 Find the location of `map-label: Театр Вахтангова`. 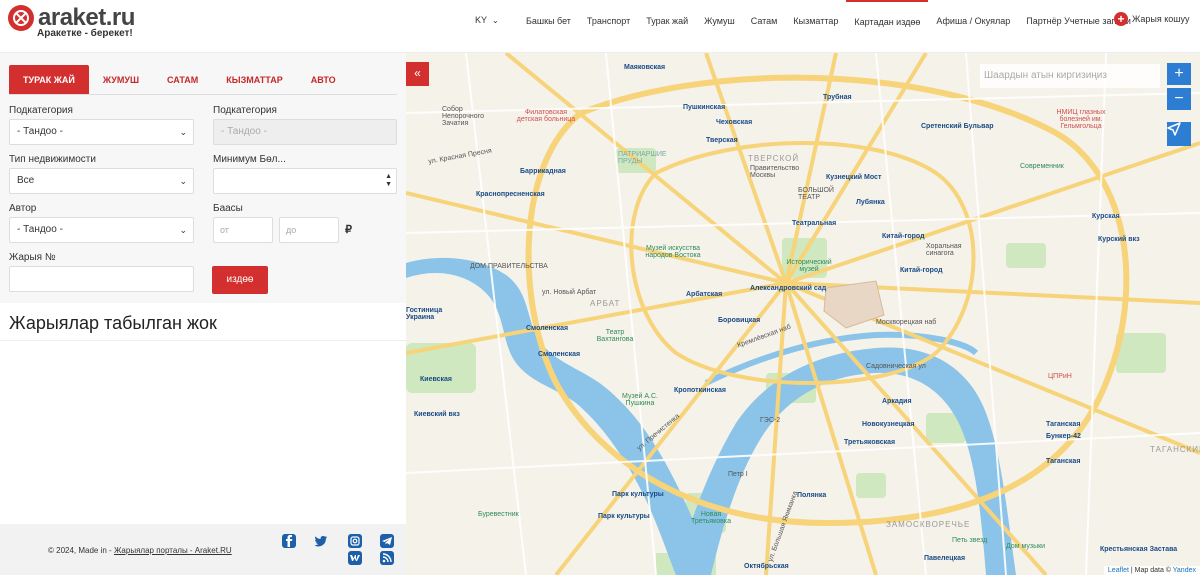

map-label: Театр Вахтангова is located at coordinates (615, 336).